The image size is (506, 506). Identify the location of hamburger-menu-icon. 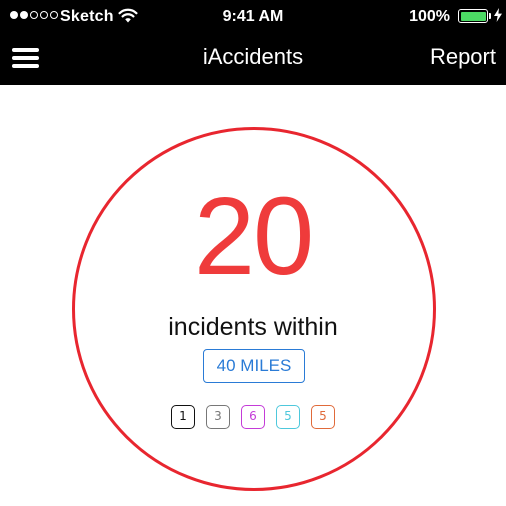
(27, 58).